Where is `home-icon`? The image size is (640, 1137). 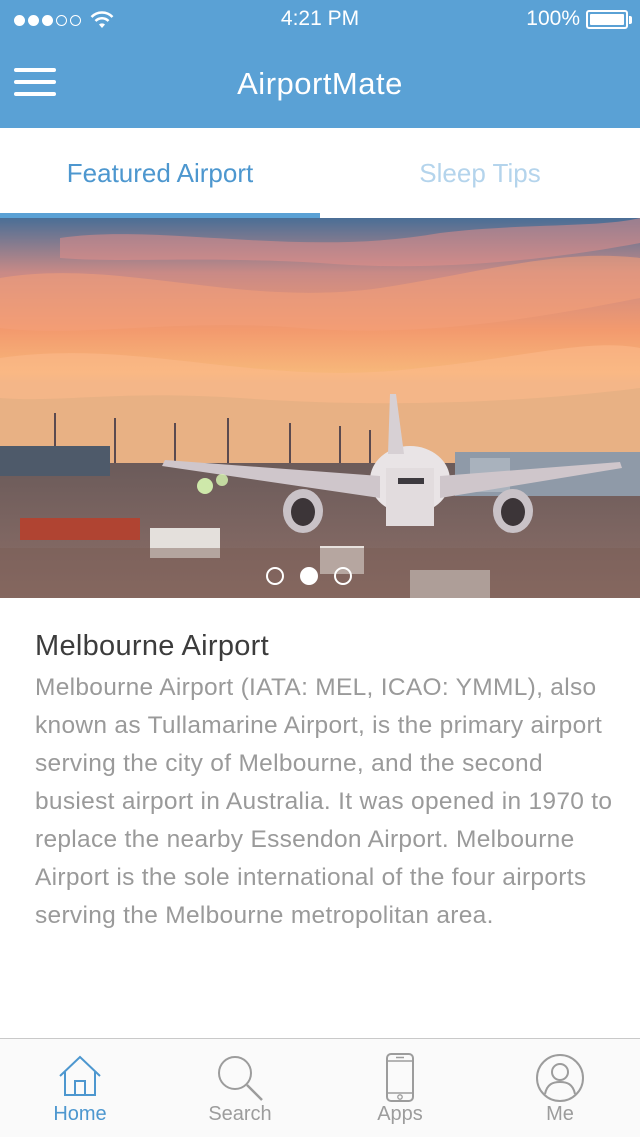 home-icon is located at coordinates (80, 1075).